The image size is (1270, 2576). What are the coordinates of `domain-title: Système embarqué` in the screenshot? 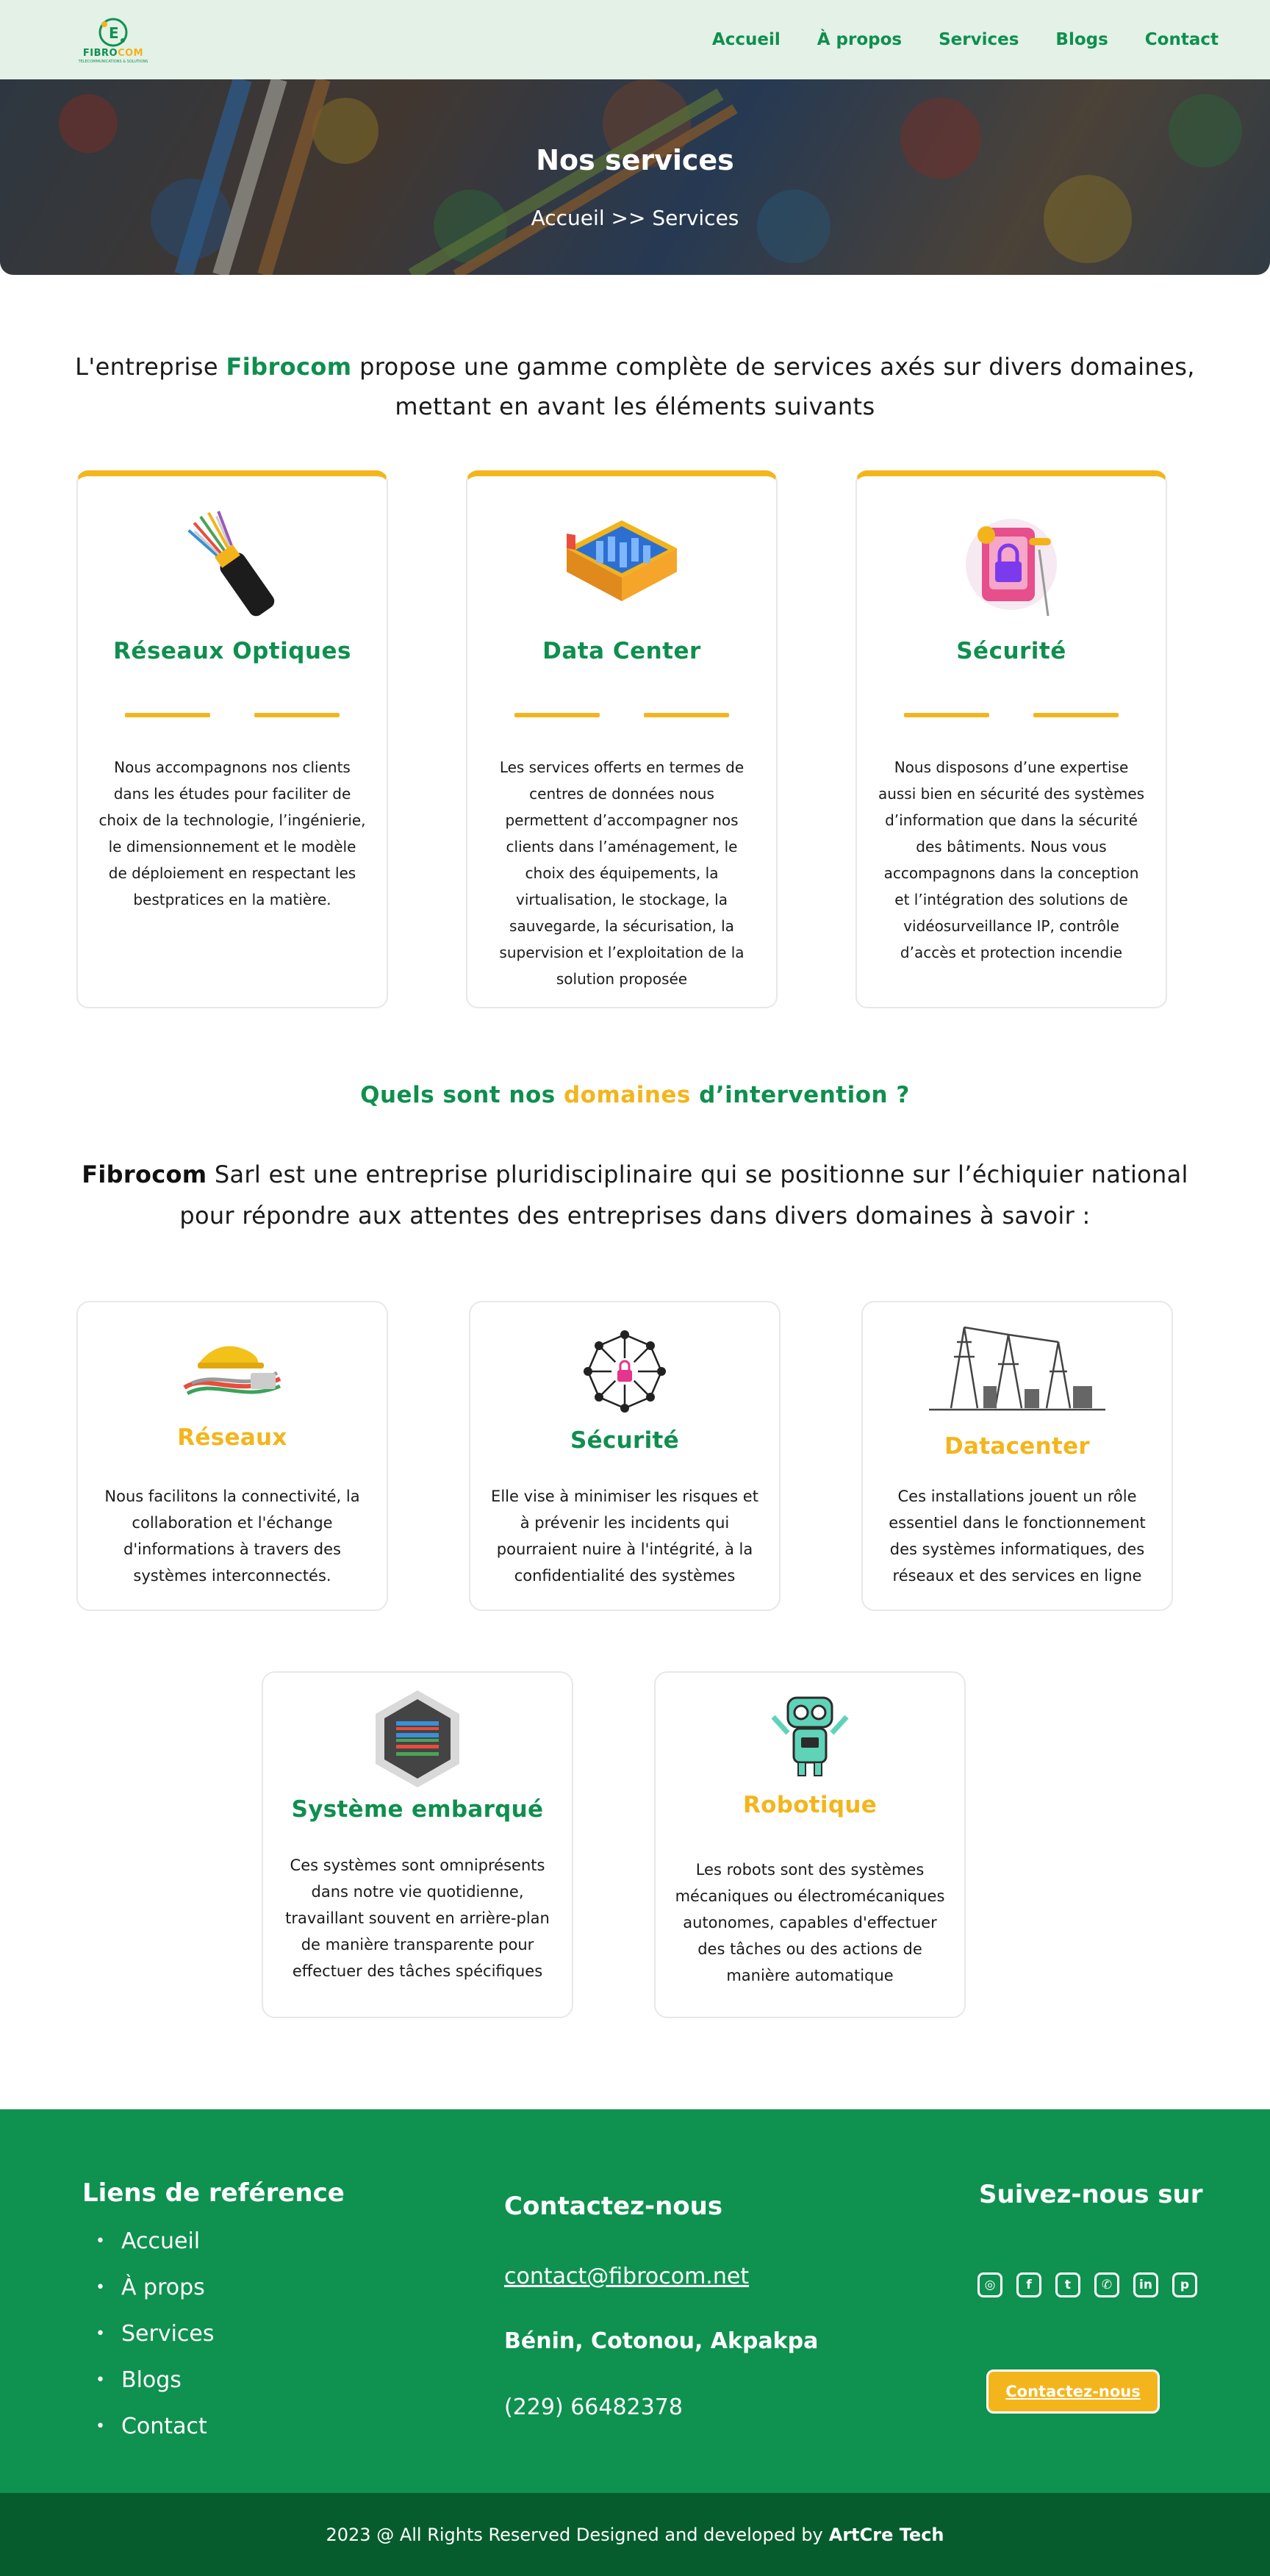 It's located at (417, 1809).